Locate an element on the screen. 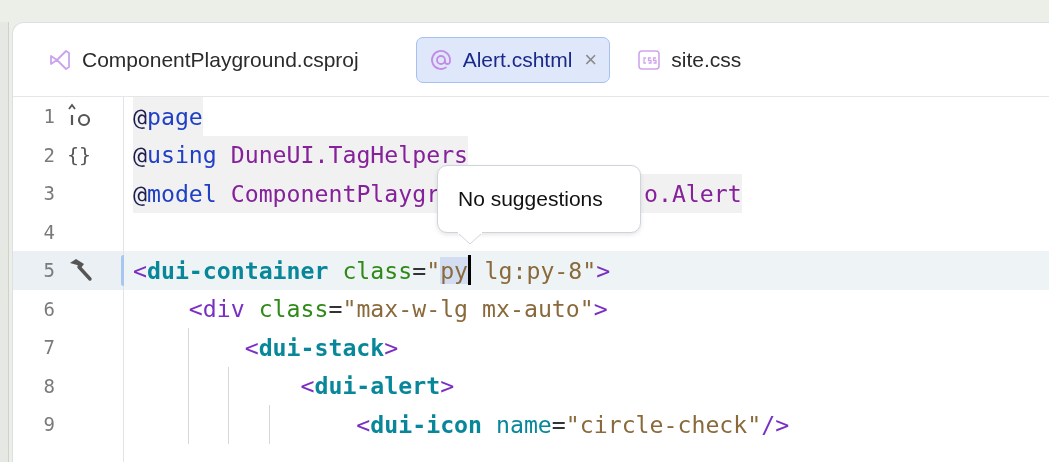  css-file-icon is located at coordinates (649, 59).